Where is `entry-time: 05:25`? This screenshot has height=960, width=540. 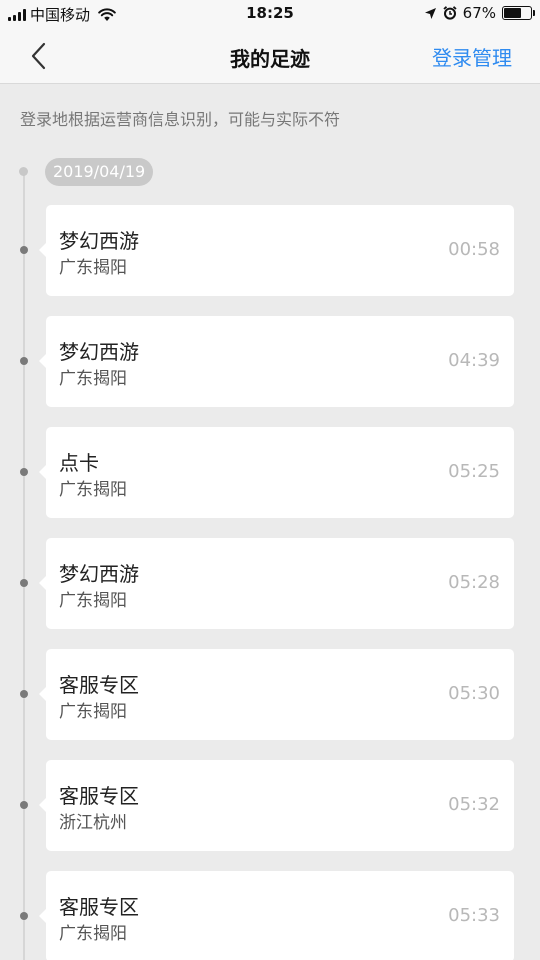 entry-time: 05:25 is located at coordinates (474, 471).